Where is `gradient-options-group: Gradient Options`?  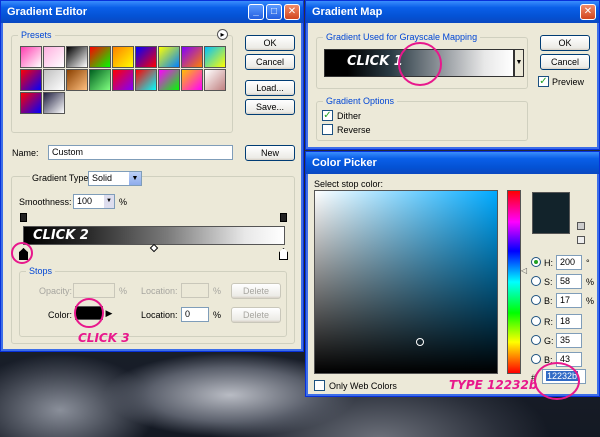 gradient-options-group: Gradient Options is located at coordinates (422, 118).